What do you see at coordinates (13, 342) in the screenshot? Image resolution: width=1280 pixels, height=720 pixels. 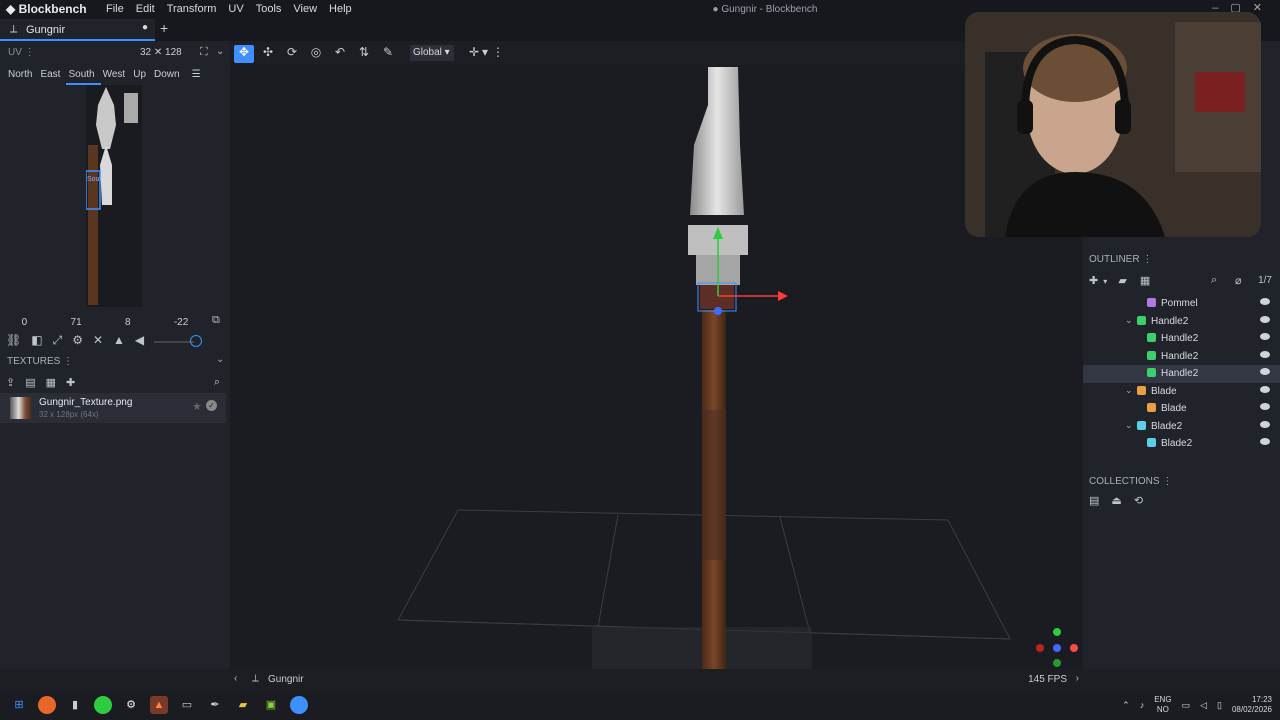 I see `link-icon: ⛓` at bounding box center [13, 342].